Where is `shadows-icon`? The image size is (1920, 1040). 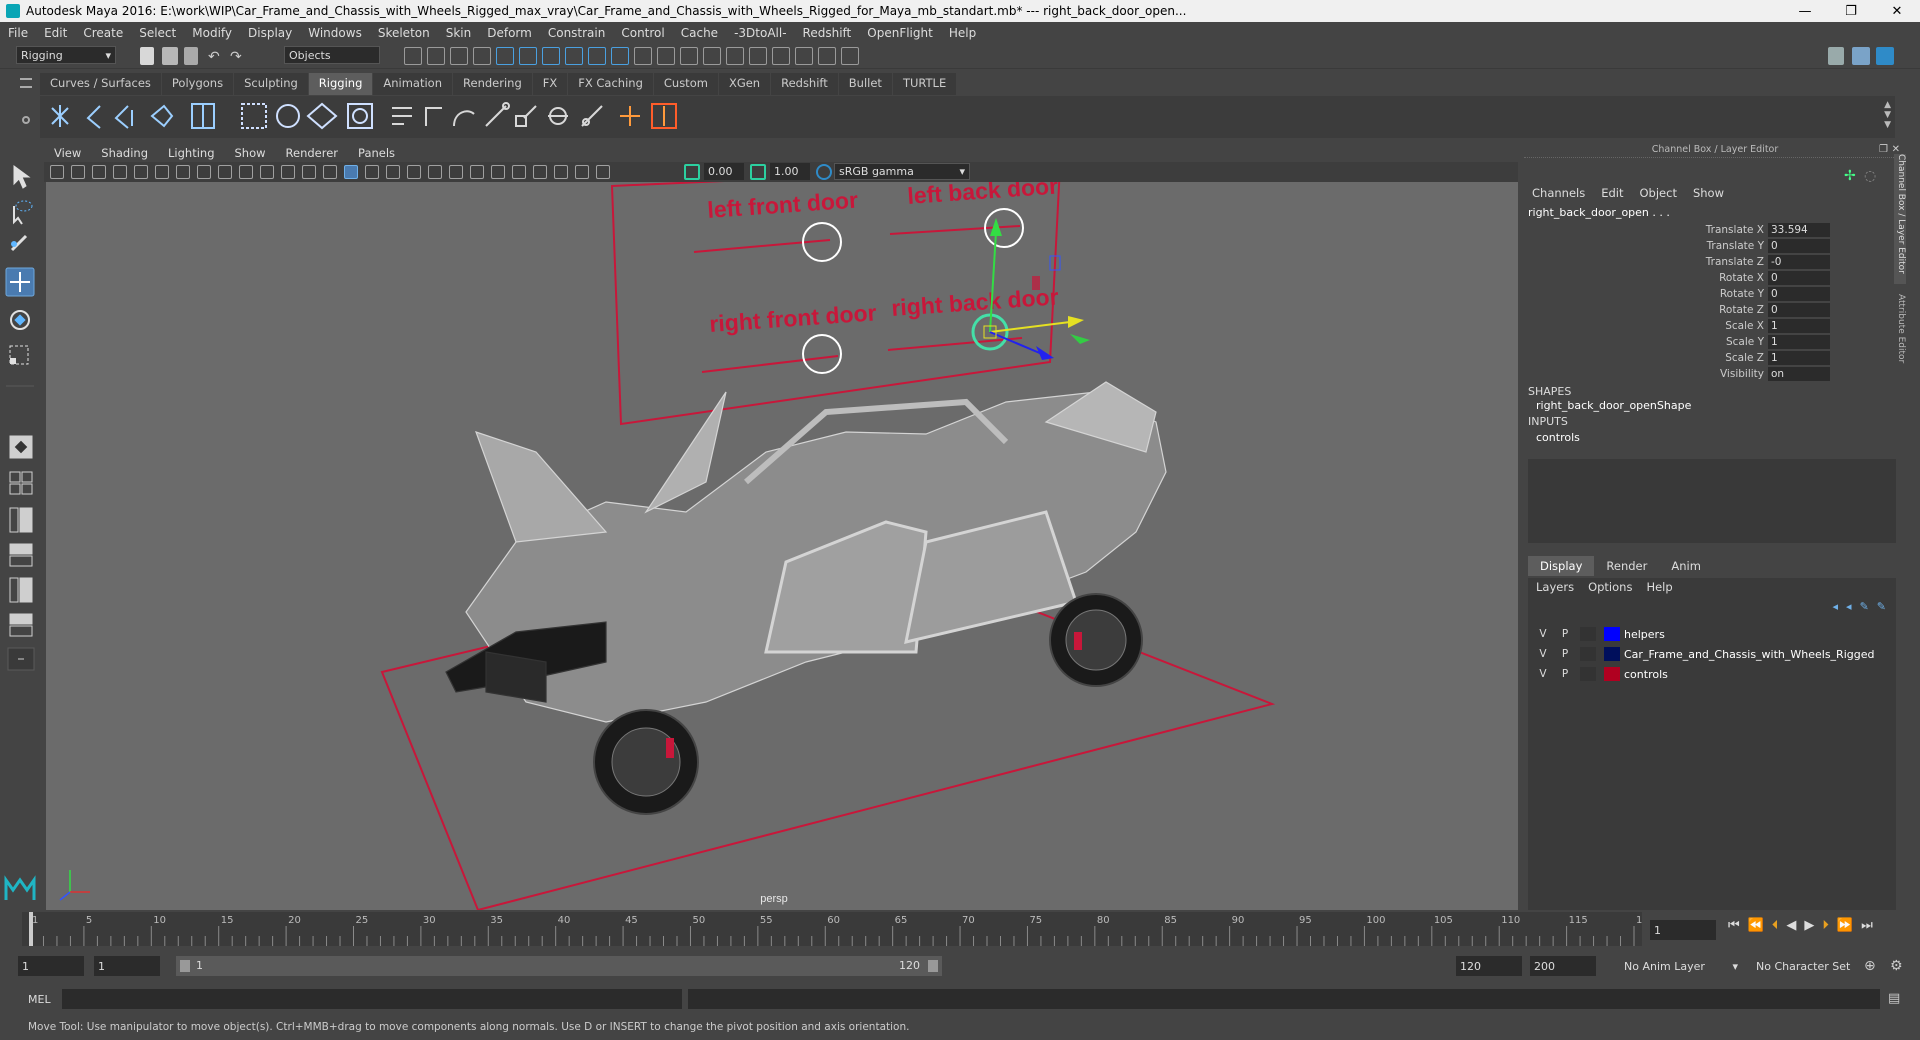
shadows-icon is located at coordinates (435, 172).